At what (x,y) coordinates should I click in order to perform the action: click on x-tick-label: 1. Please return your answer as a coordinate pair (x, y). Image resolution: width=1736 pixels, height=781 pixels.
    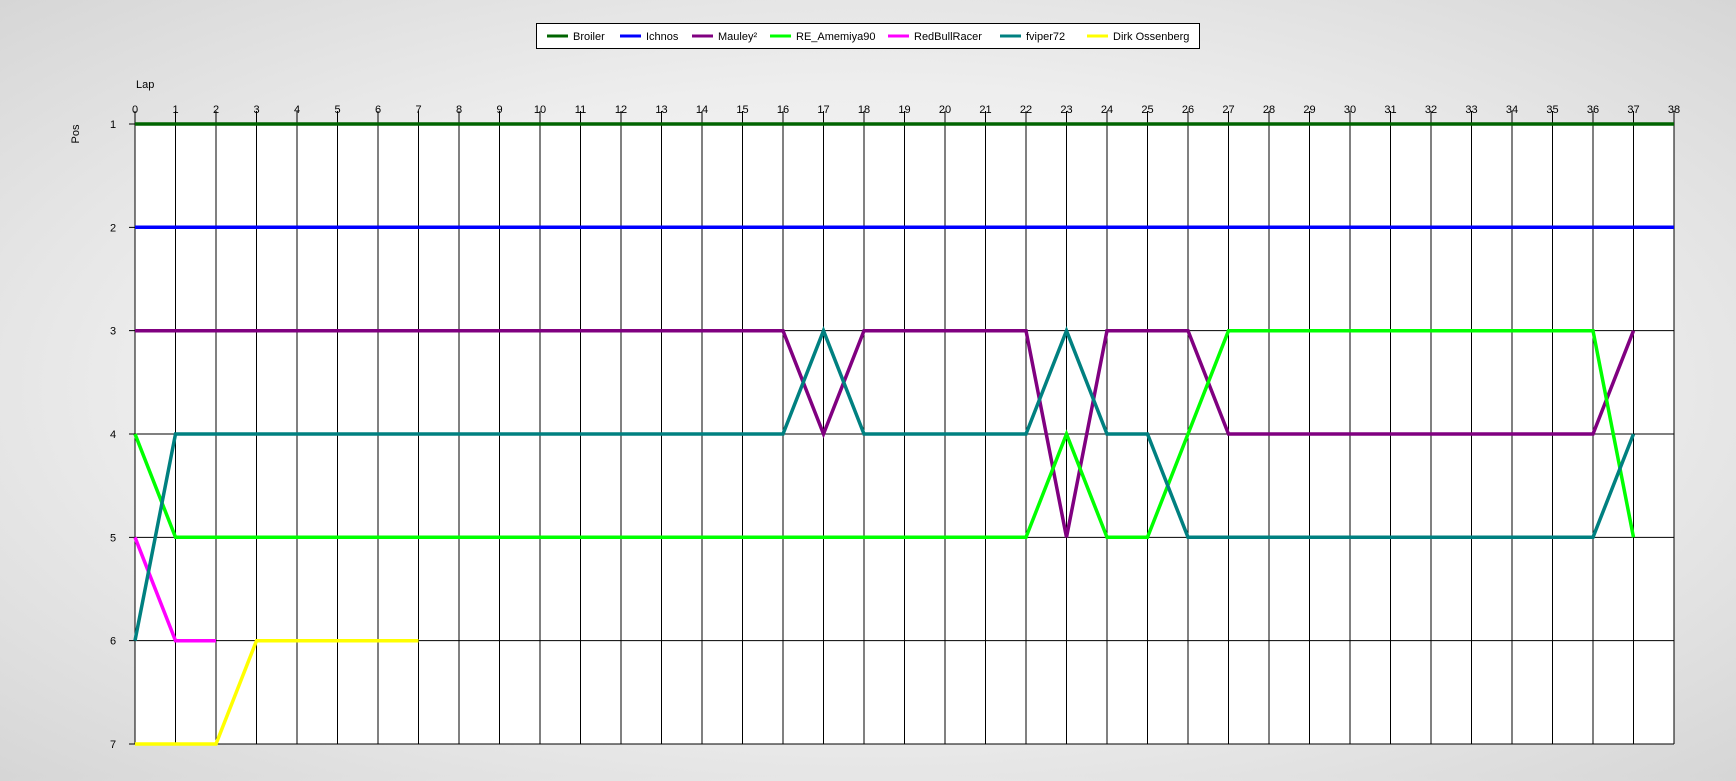
    Looking at the image, I should click on (175, 110).